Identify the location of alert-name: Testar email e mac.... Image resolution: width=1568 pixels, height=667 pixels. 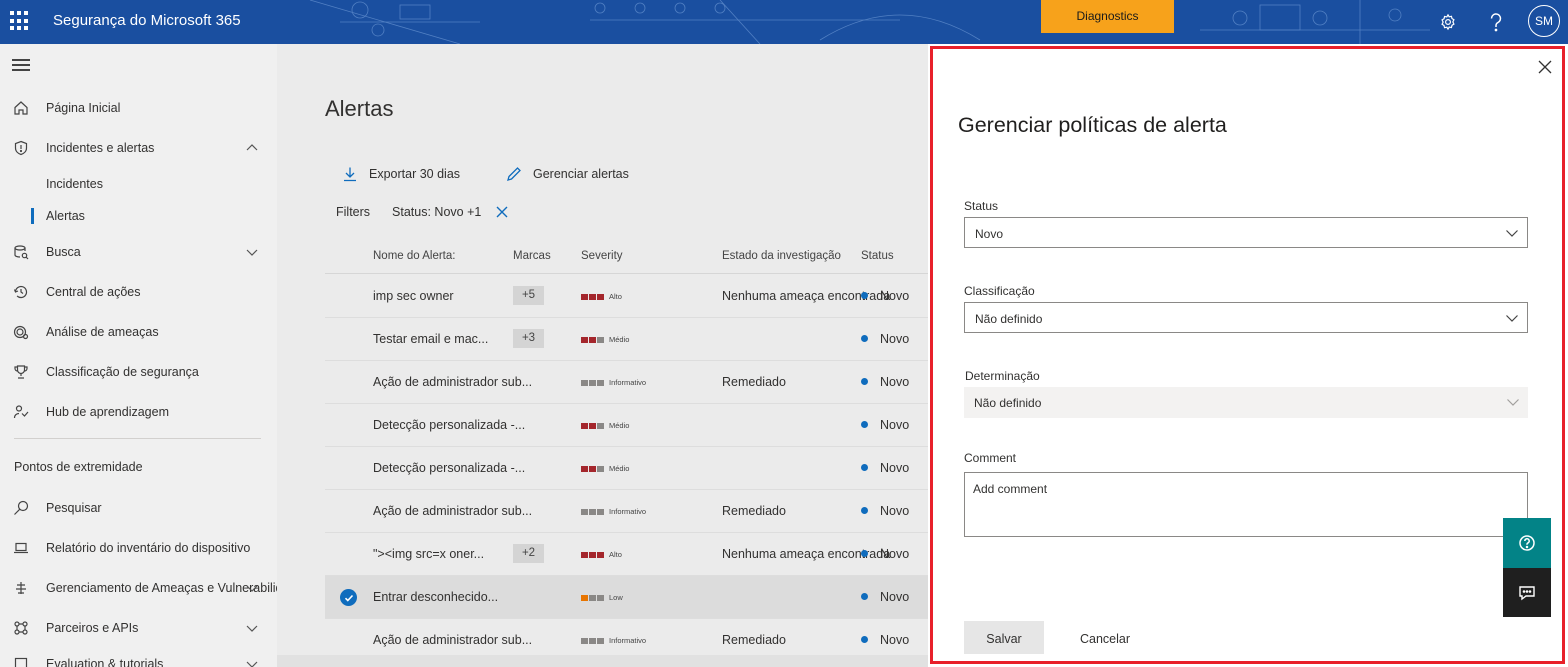
(430, 339).